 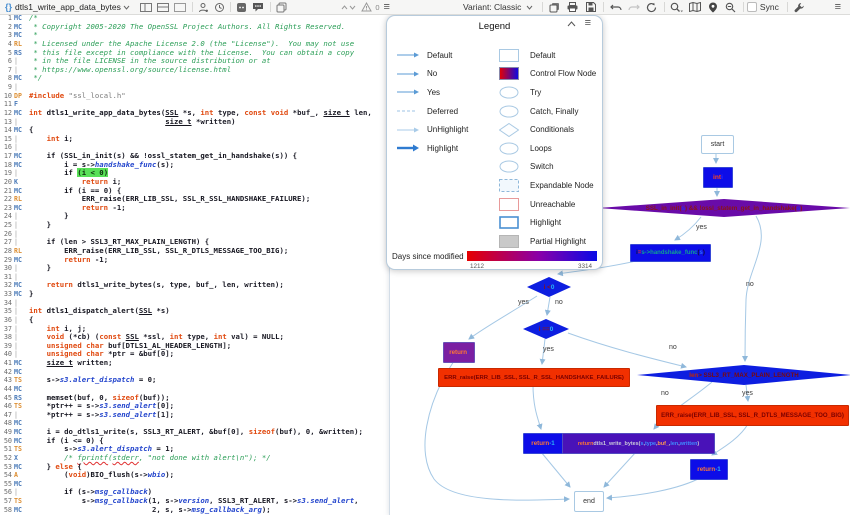 What do you see at coordinates (9, 7) in the screenshot?
I see `braces-icon: {}` at bounding box center [9, 7].